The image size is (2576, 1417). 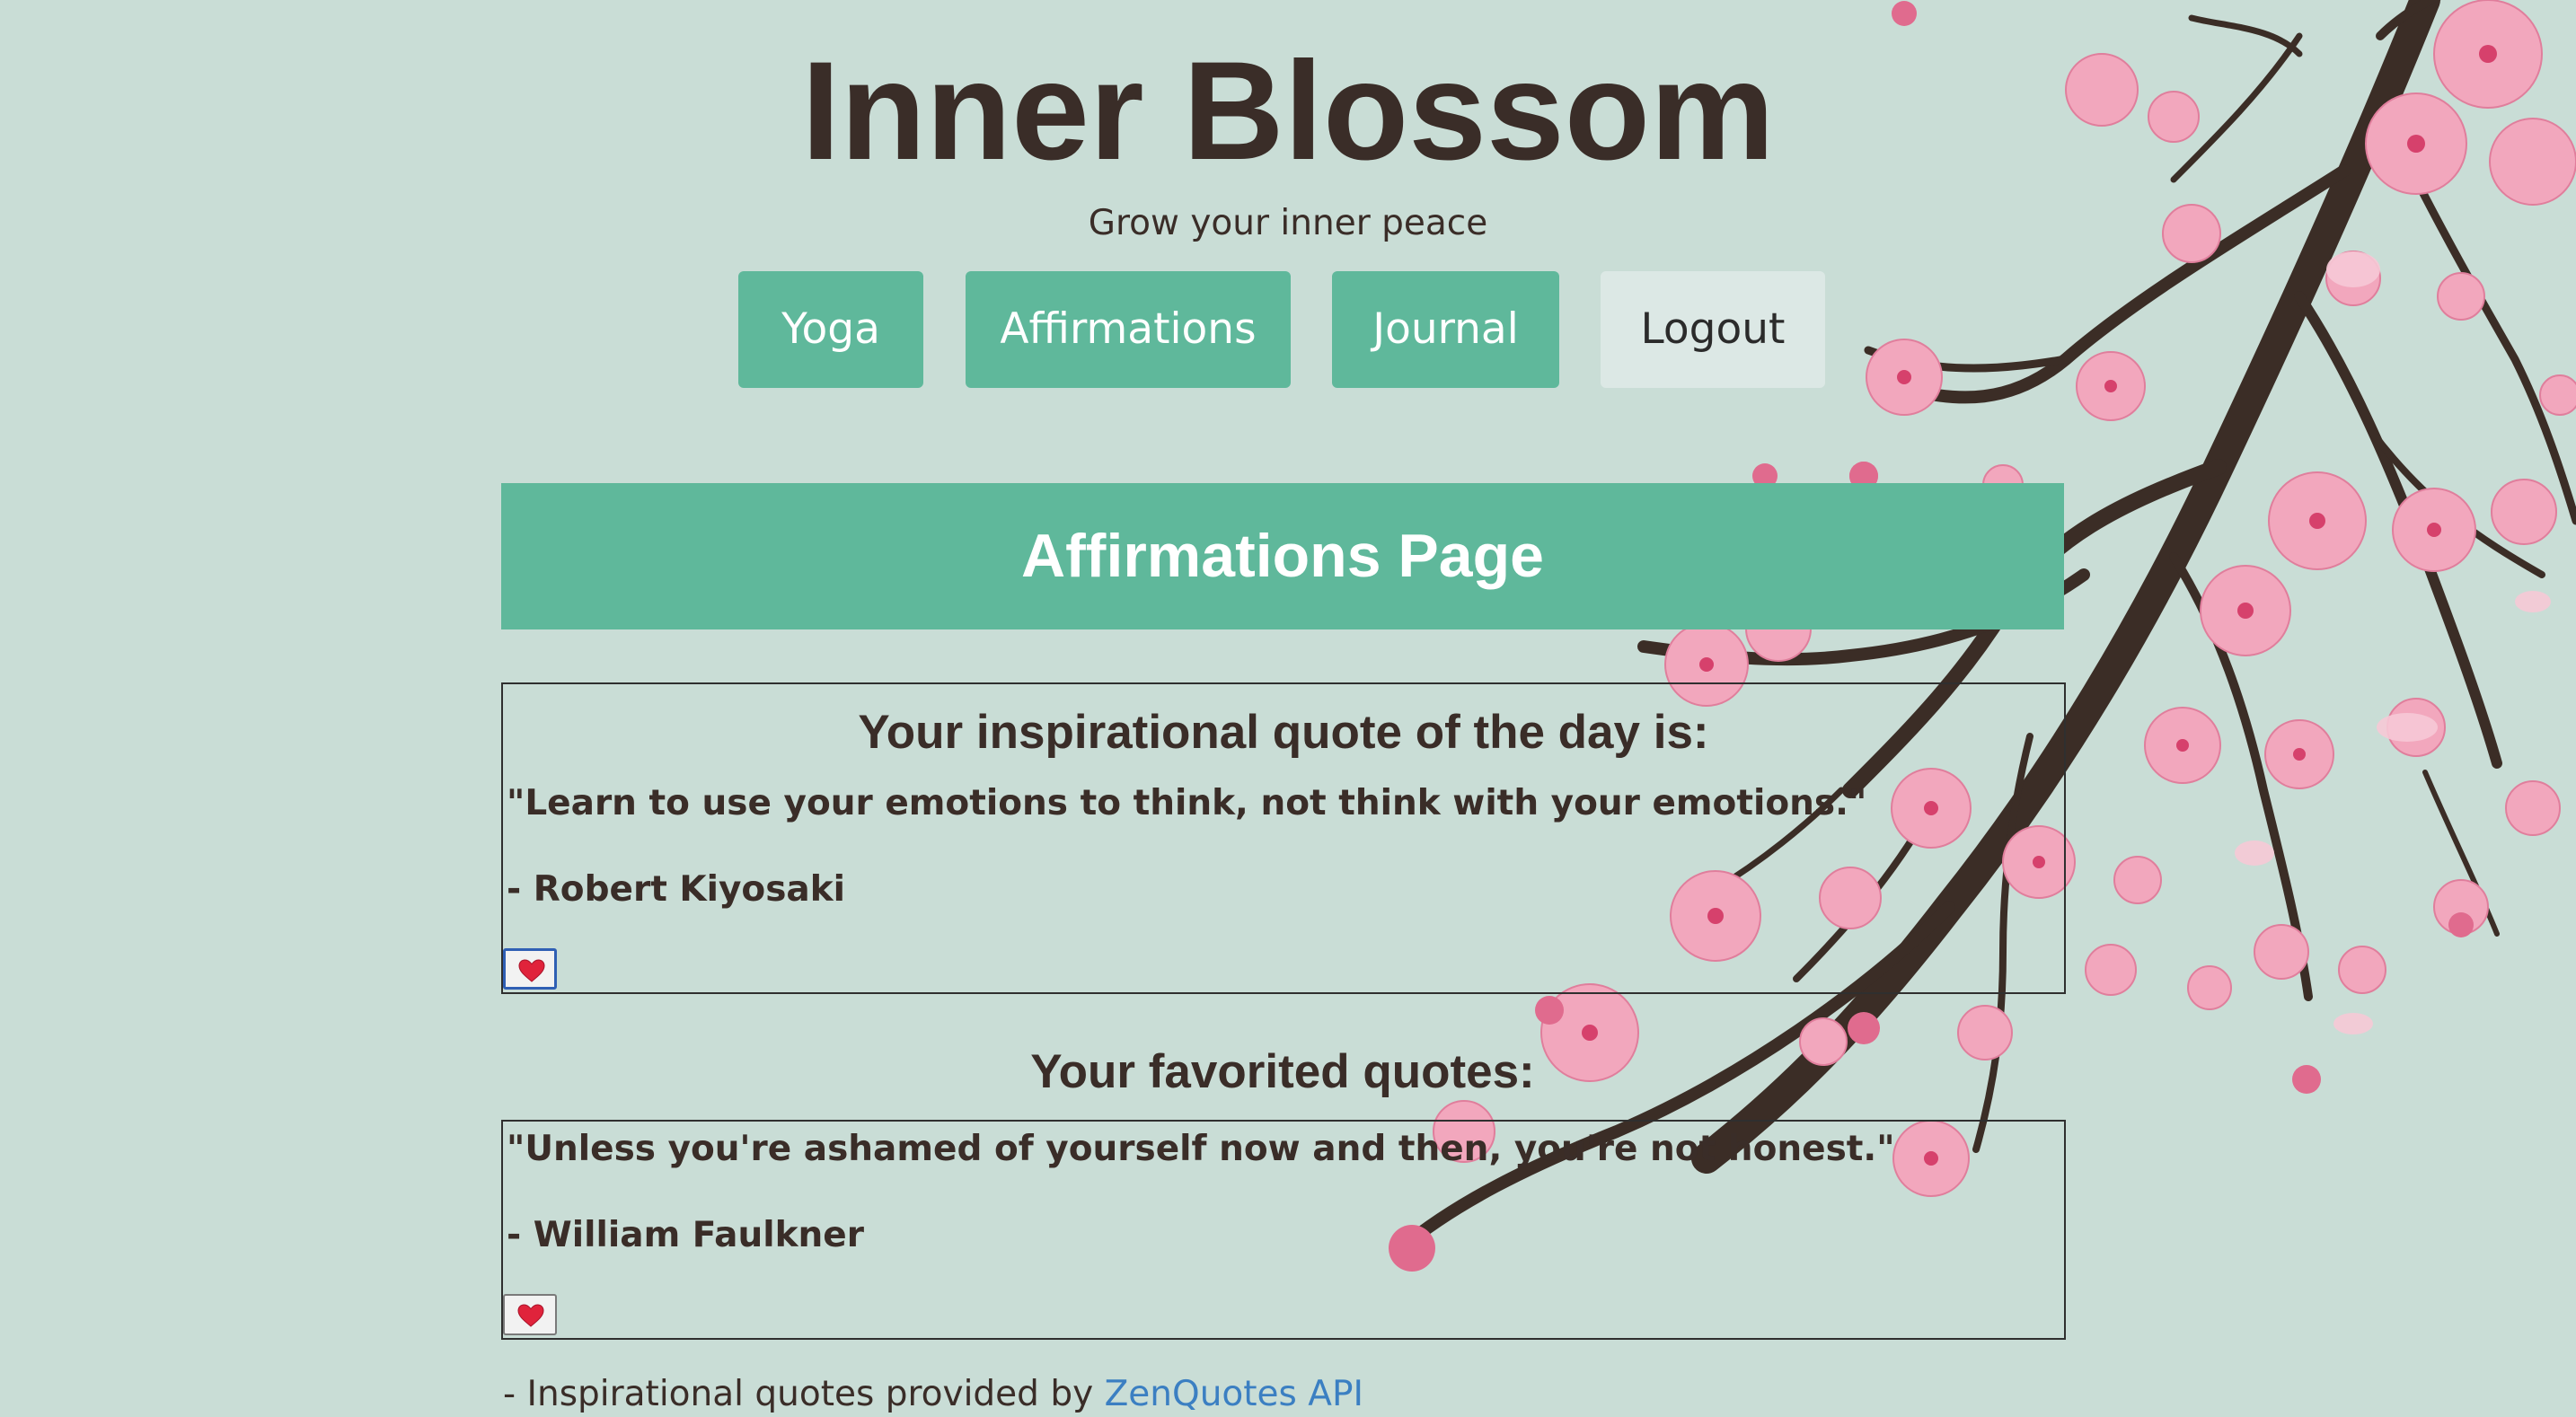 I want to click on unfavorite-quote-button, so click(x=530, y=1314).